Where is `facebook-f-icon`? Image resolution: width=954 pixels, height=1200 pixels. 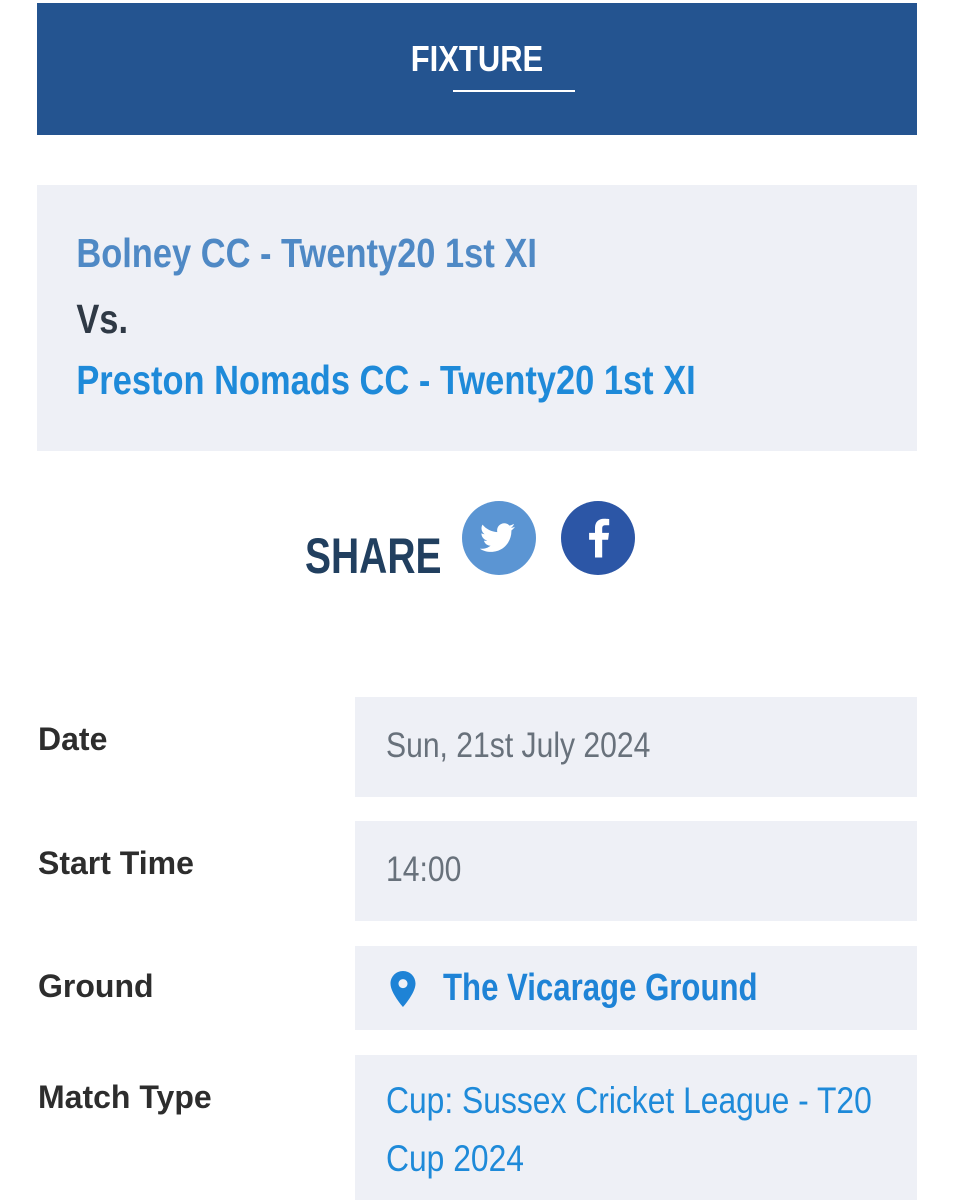
facebook-f-icon is located at coordinates (599, 538).